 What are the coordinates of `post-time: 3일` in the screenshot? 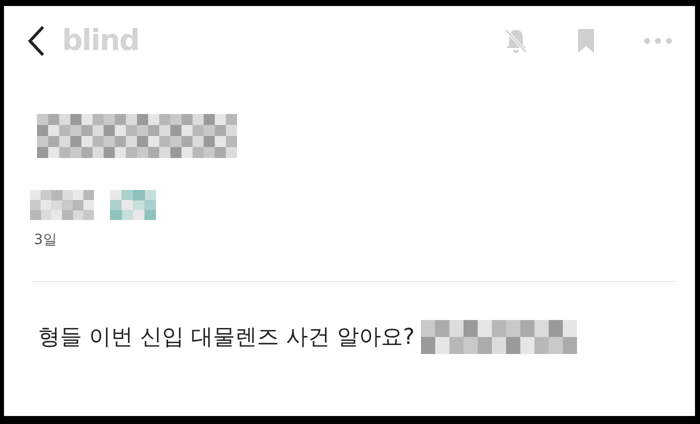 It's located at (46, 240).